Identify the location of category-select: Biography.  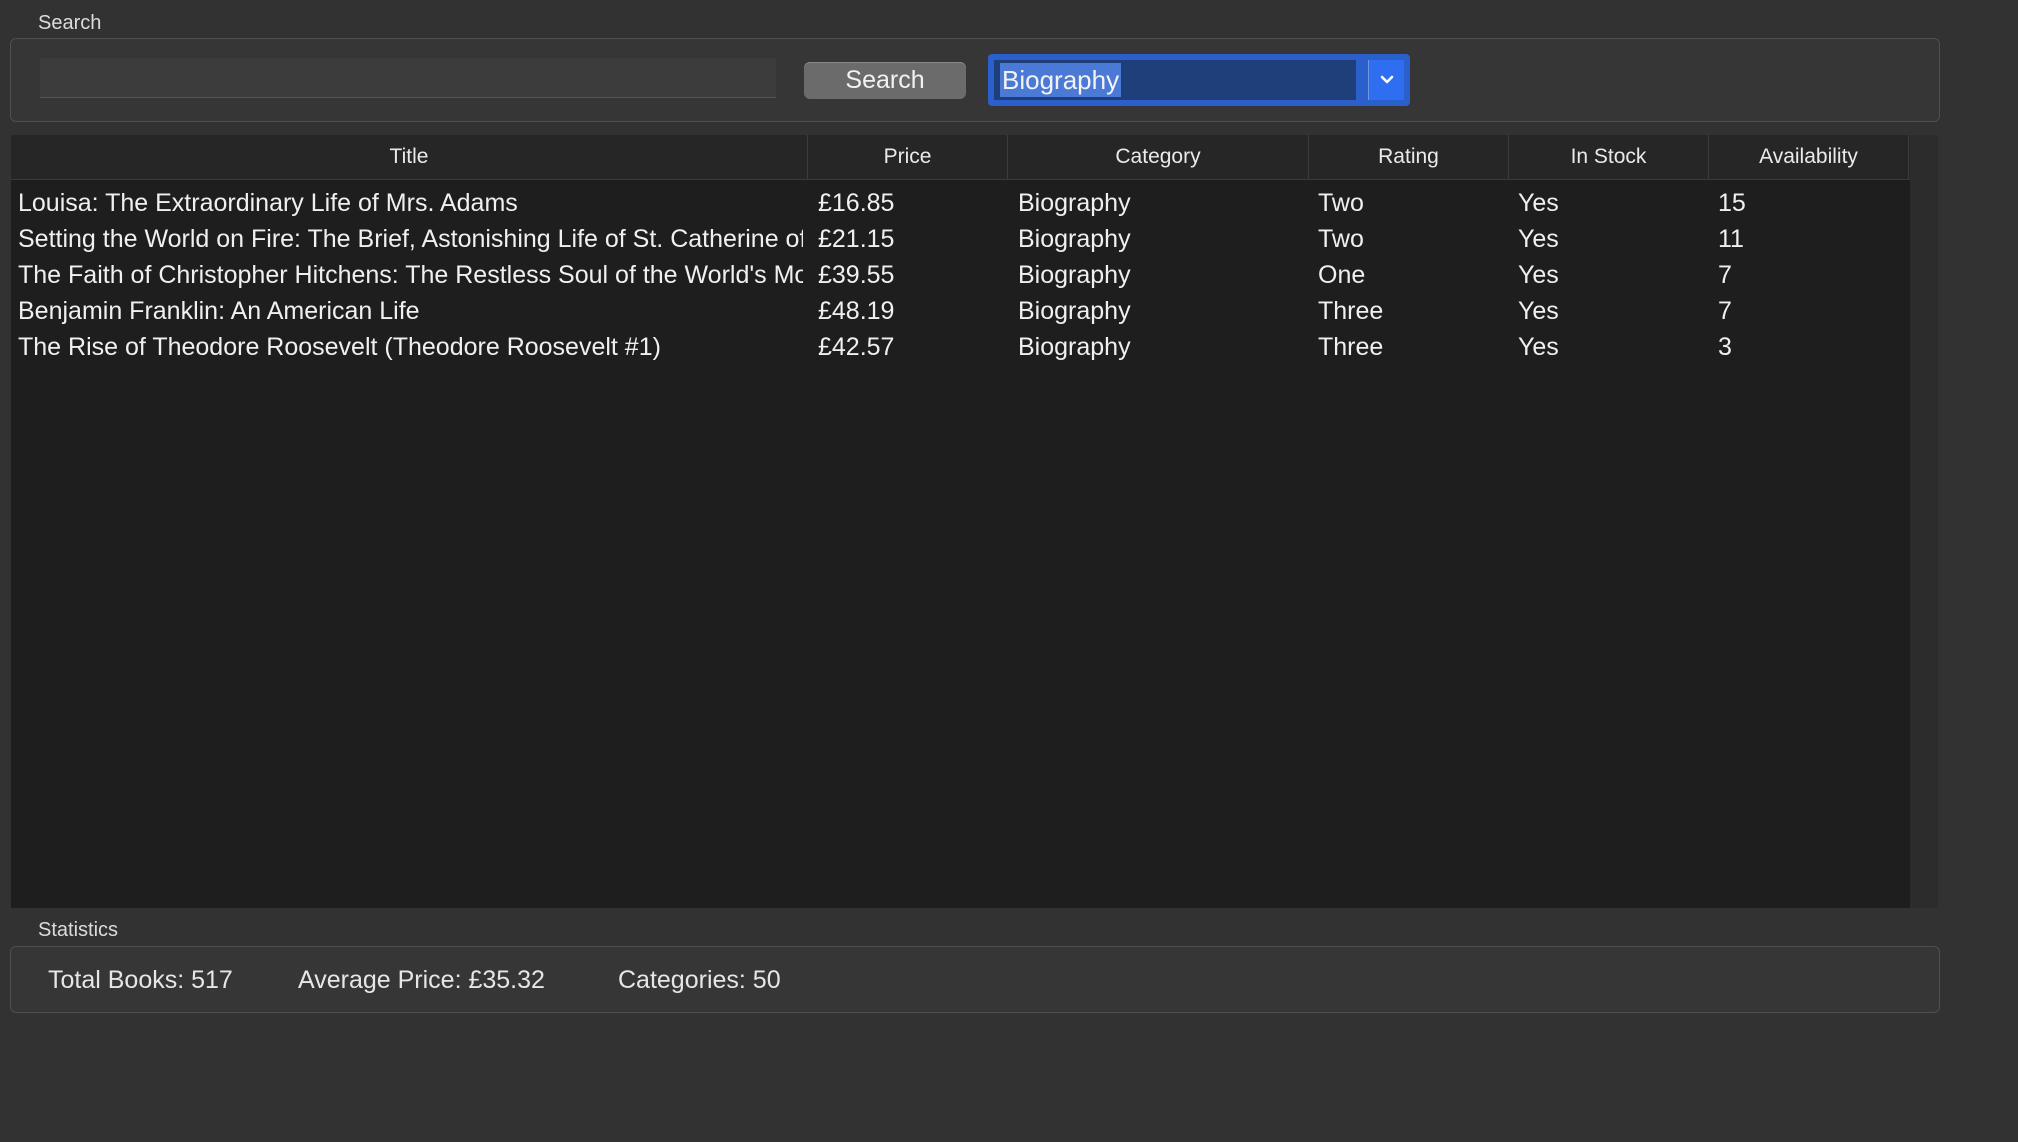
(1199, 80).